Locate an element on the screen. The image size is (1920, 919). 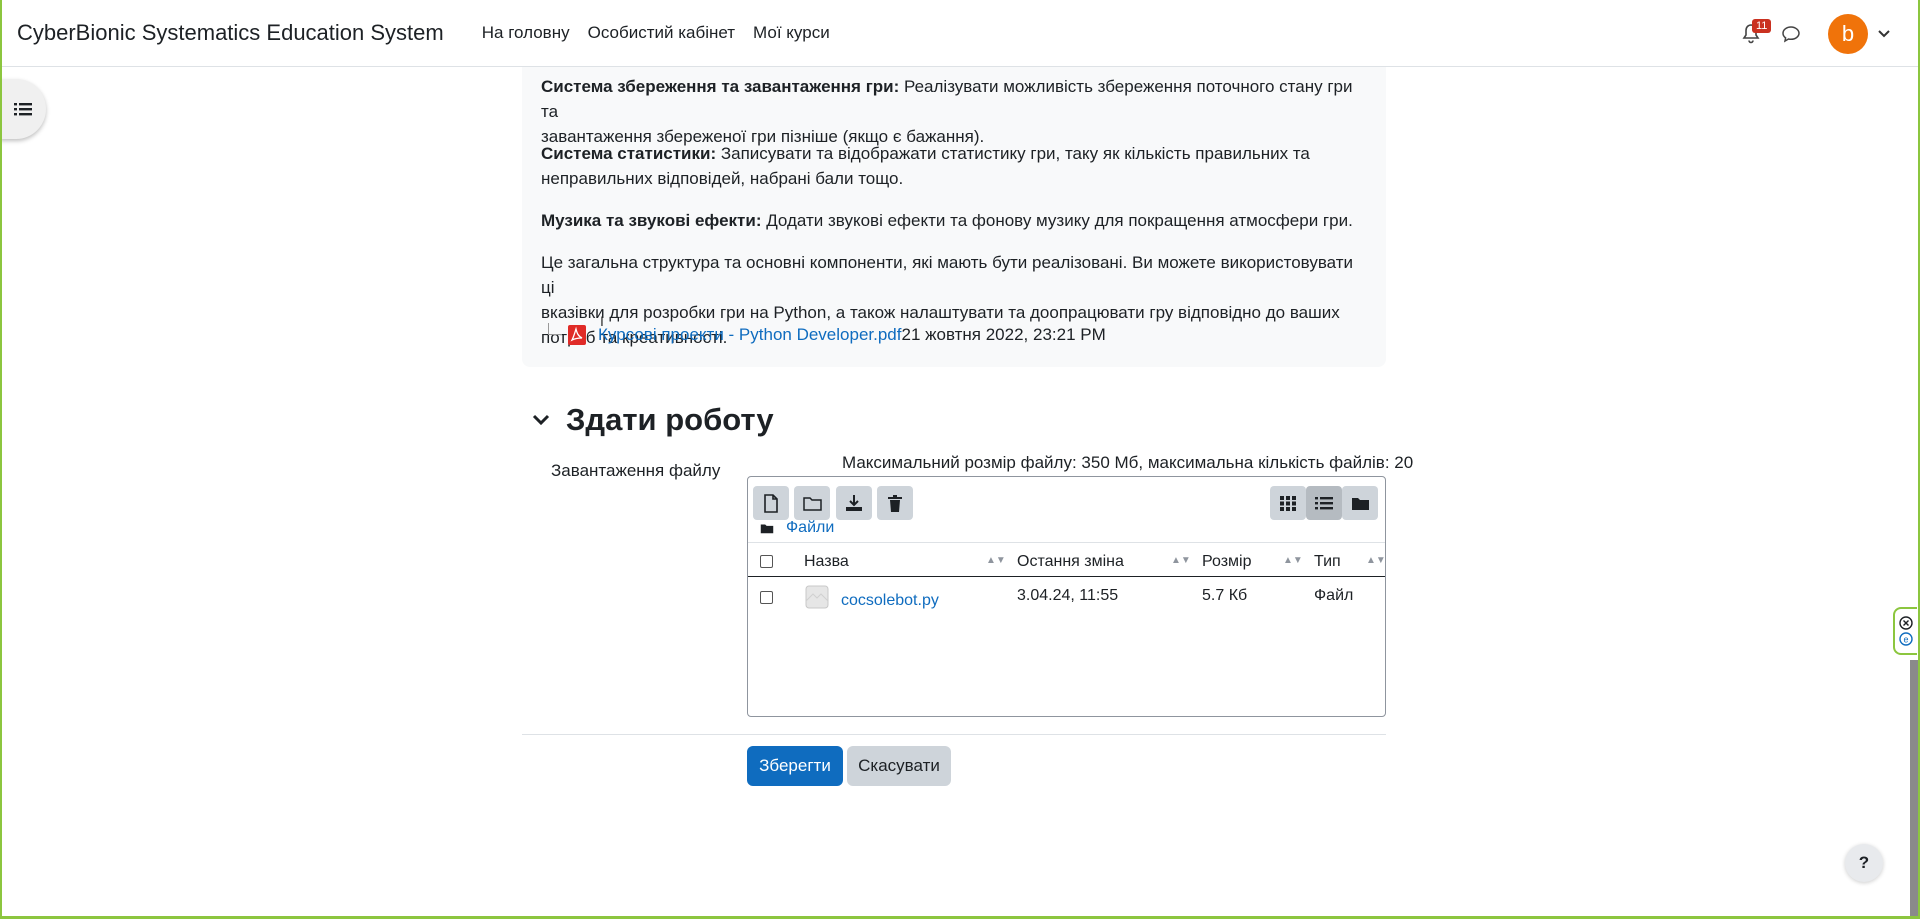
svg-text: e is located at coordinates (1905, 640).